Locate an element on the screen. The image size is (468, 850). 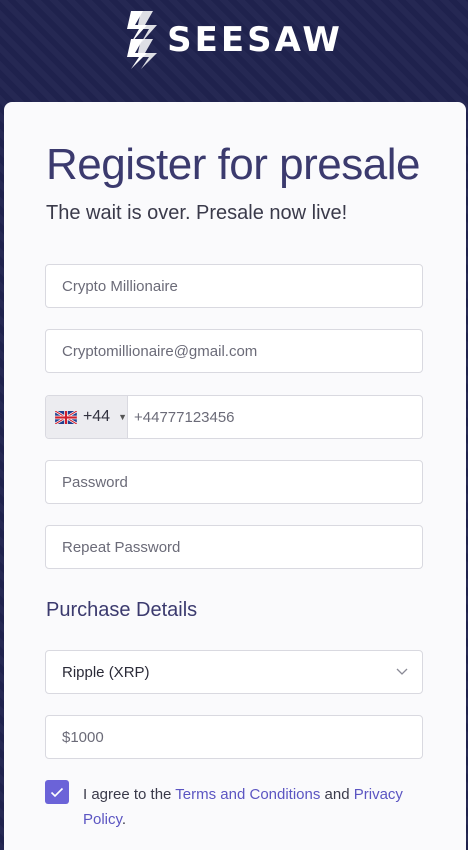
name-input: Crypto Millionaire is located at coordinates (234, 286).